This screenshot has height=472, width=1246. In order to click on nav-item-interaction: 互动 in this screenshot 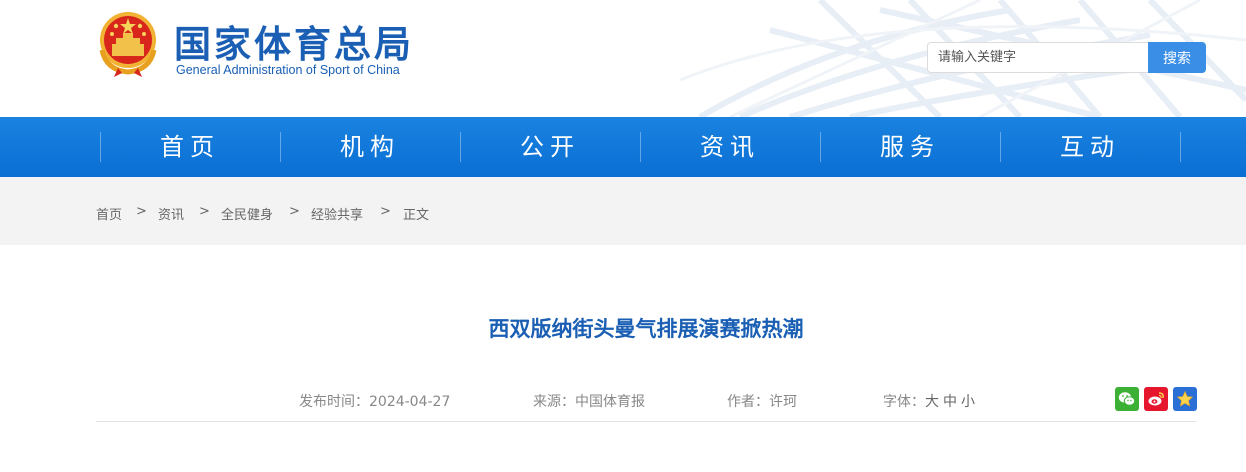, I will do `click(1090, 147)`.